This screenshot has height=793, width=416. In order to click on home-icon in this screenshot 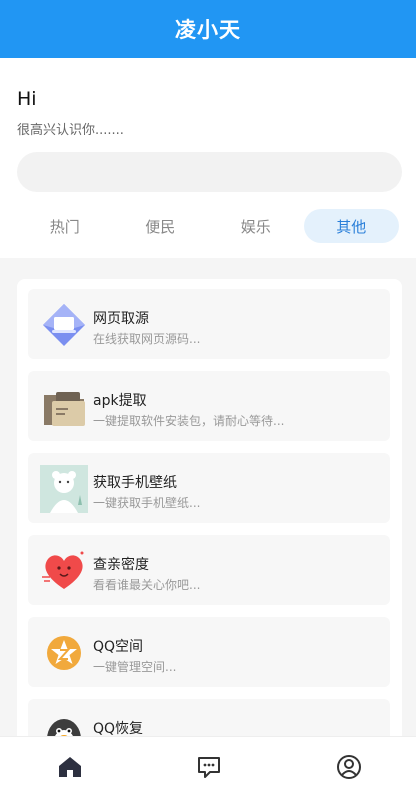, I will do `click(70, 767)`.